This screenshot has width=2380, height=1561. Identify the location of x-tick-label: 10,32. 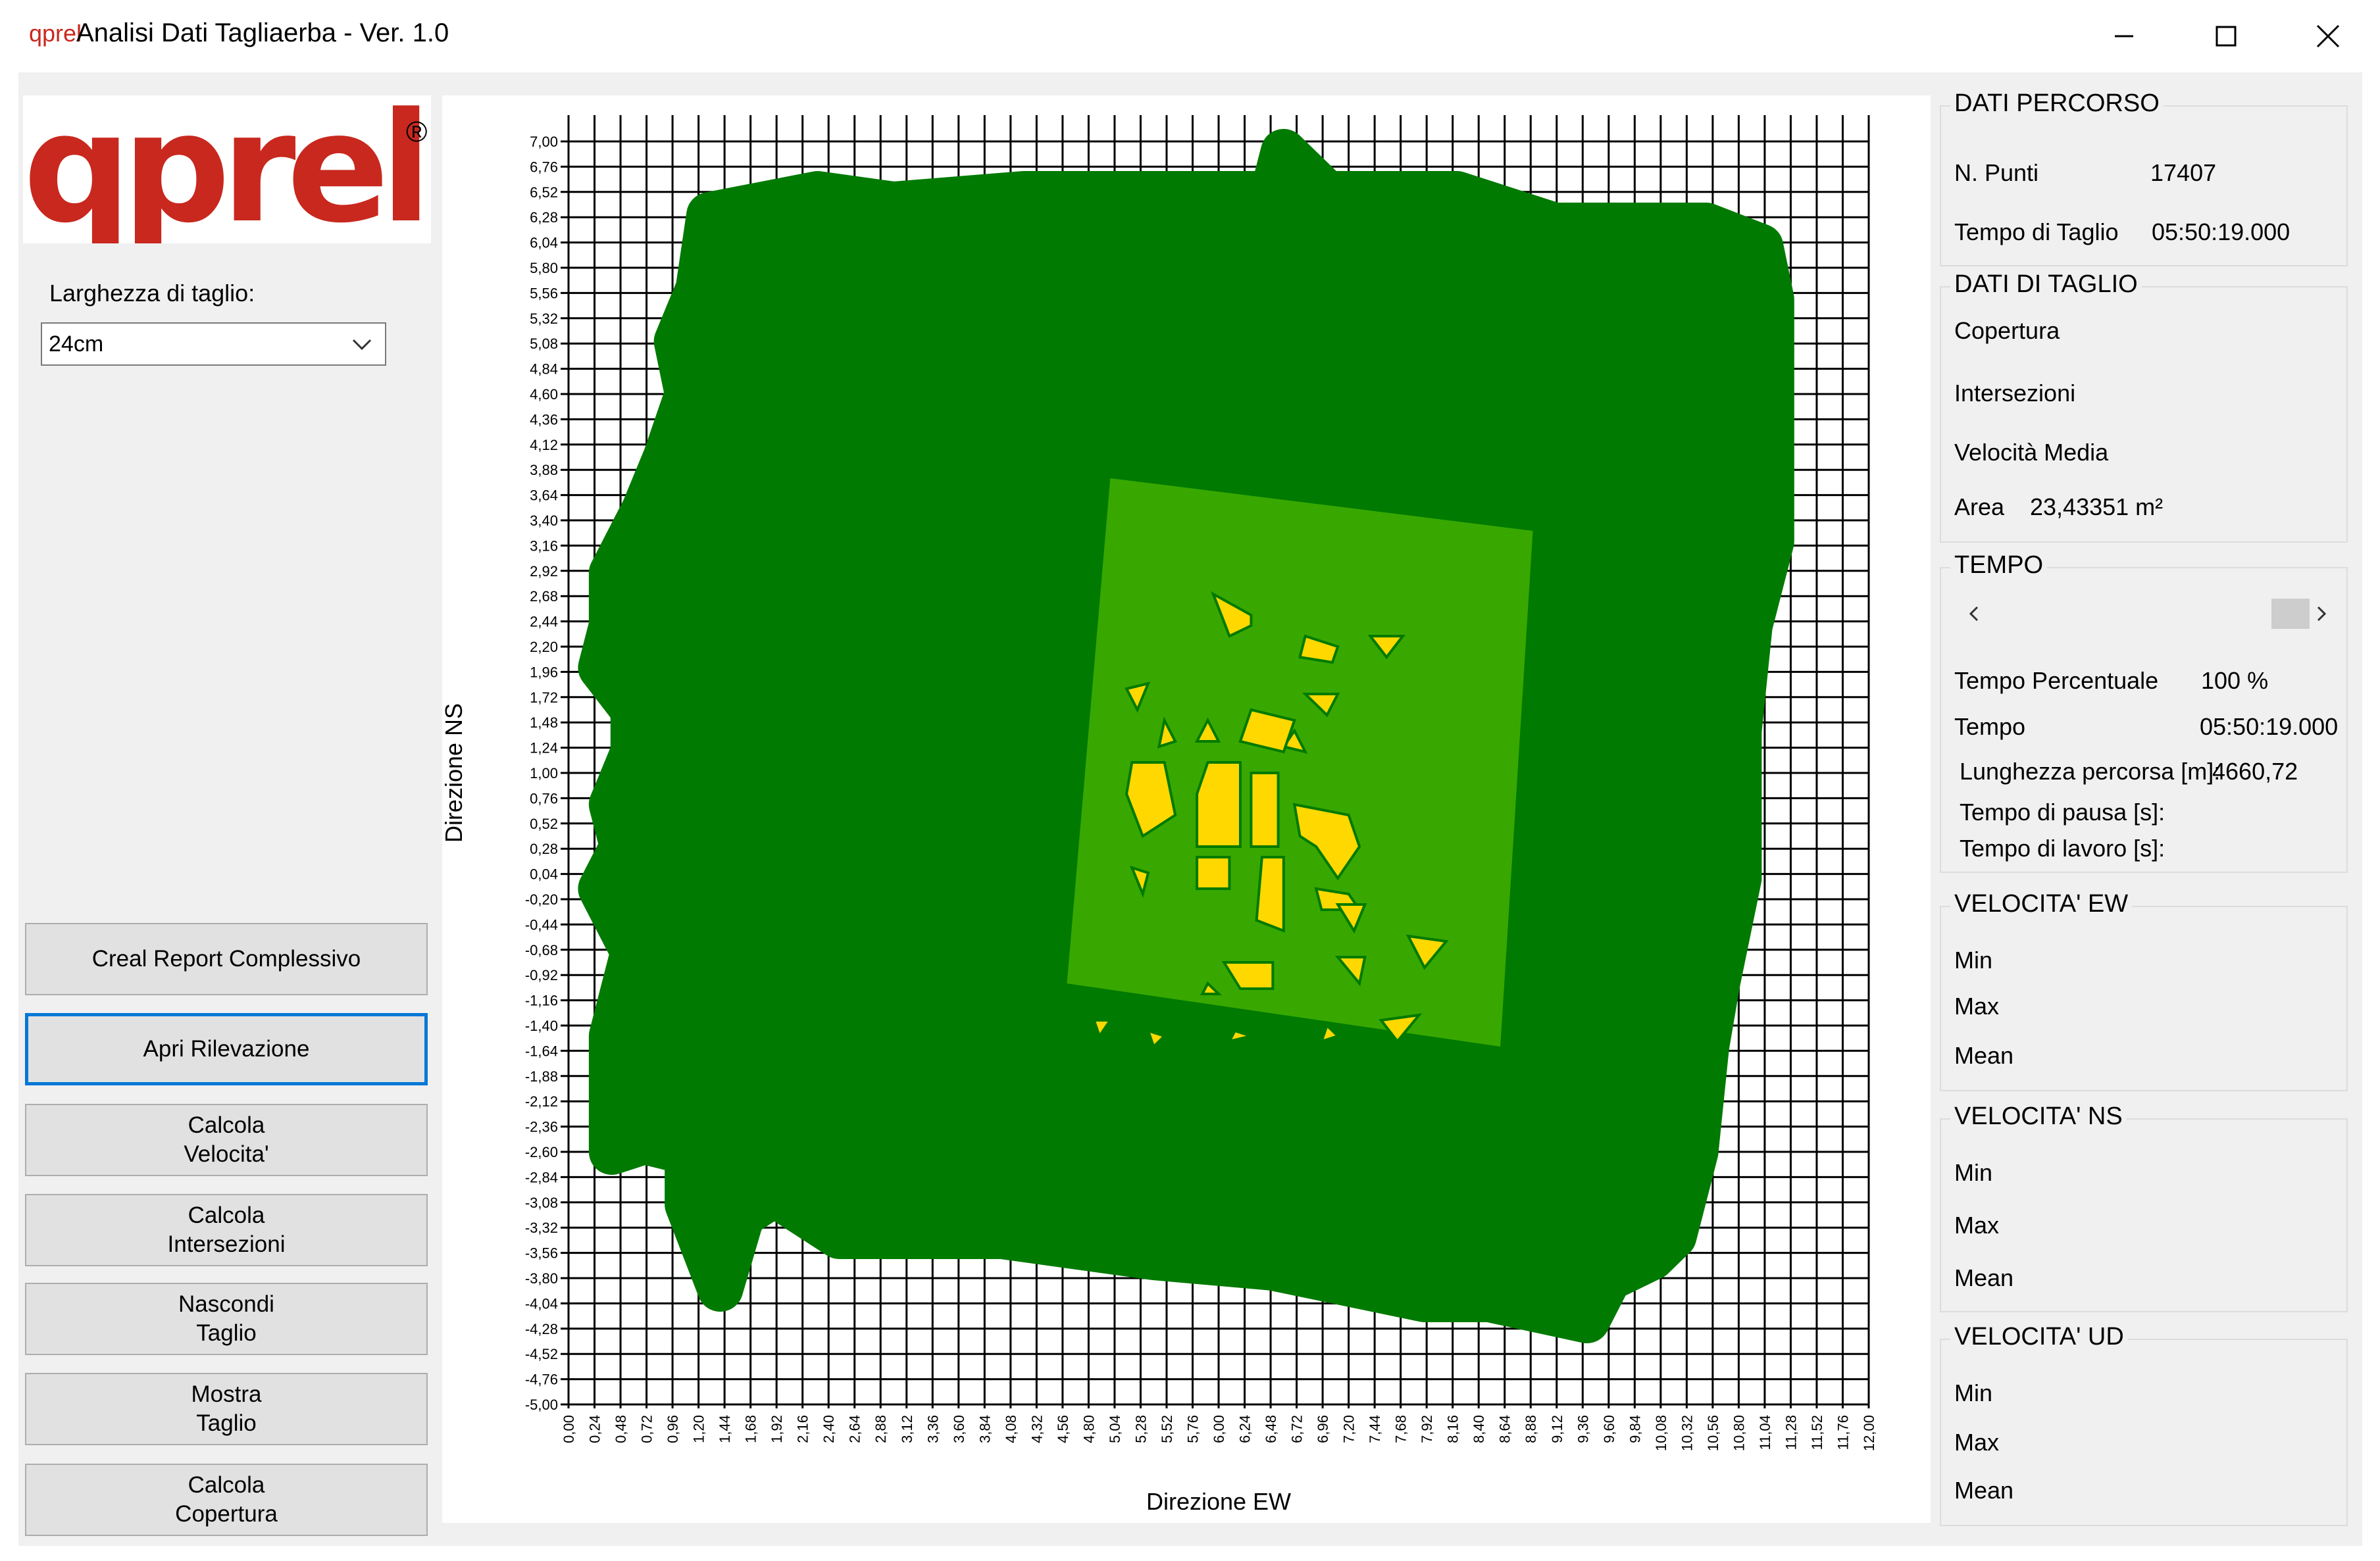
(1687, 1433).